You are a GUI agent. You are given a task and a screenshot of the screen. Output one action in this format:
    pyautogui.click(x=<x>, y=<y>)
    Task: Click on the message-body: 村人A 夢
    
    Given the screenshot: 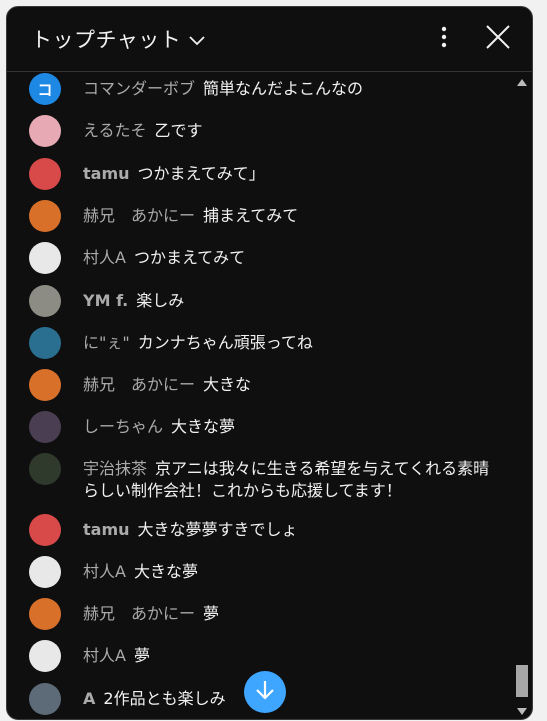 What is the action you would take?
    pyautogui.click(x=116, y=656)
    